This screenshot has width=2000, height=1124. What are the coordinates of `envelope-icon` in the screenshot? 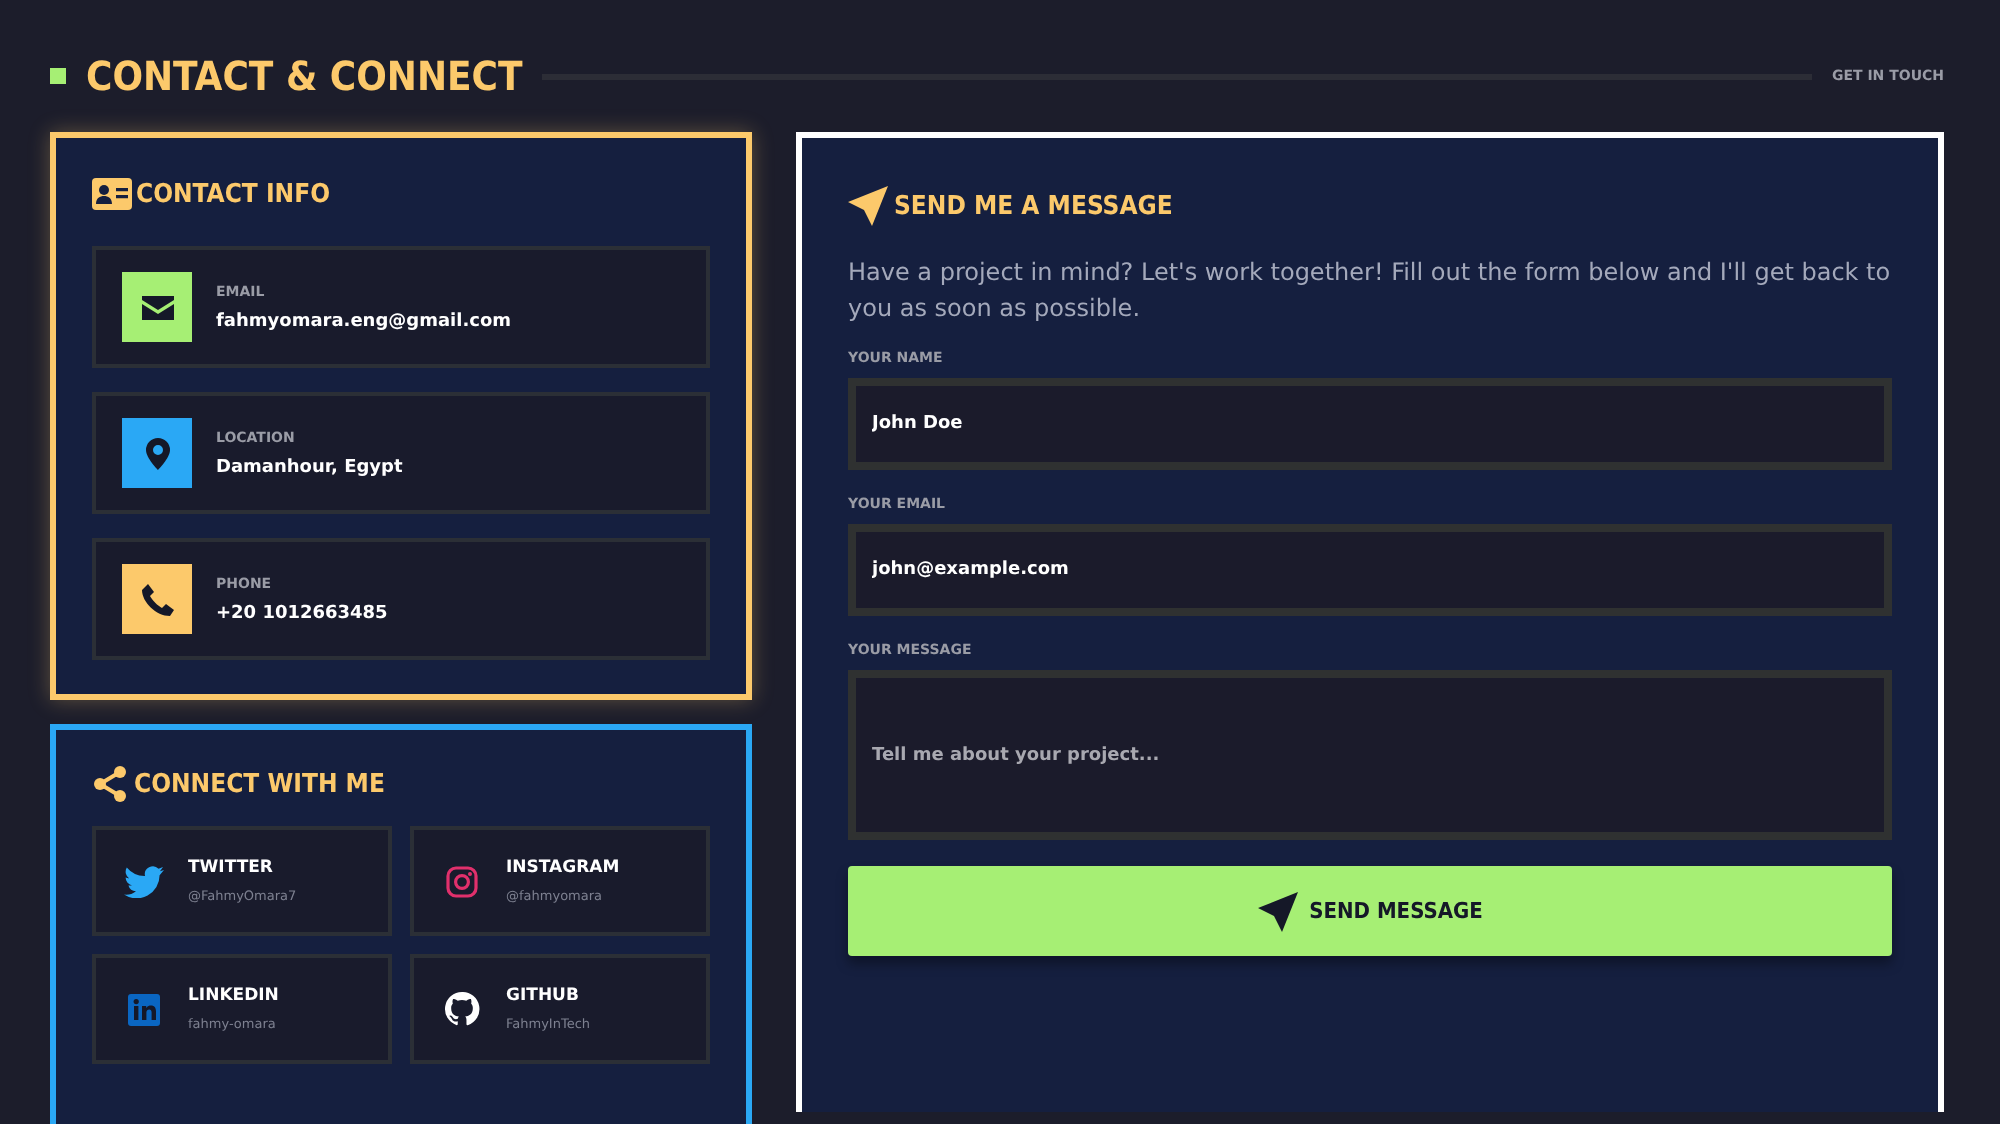 It's located at (157, 307).